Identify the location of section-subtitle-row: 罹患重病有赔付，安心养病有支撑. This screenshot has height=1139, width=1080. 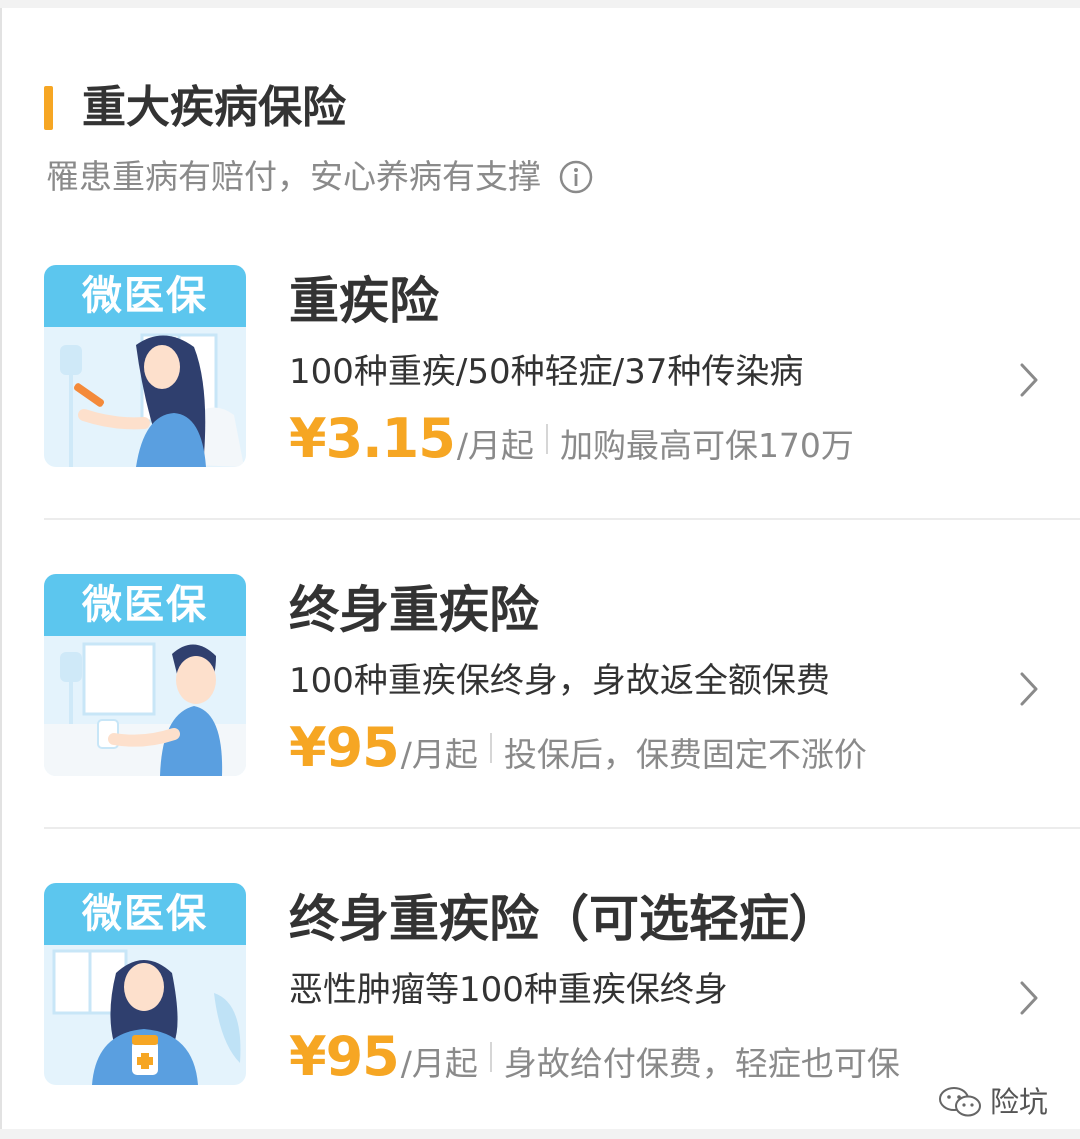
(319, 177).